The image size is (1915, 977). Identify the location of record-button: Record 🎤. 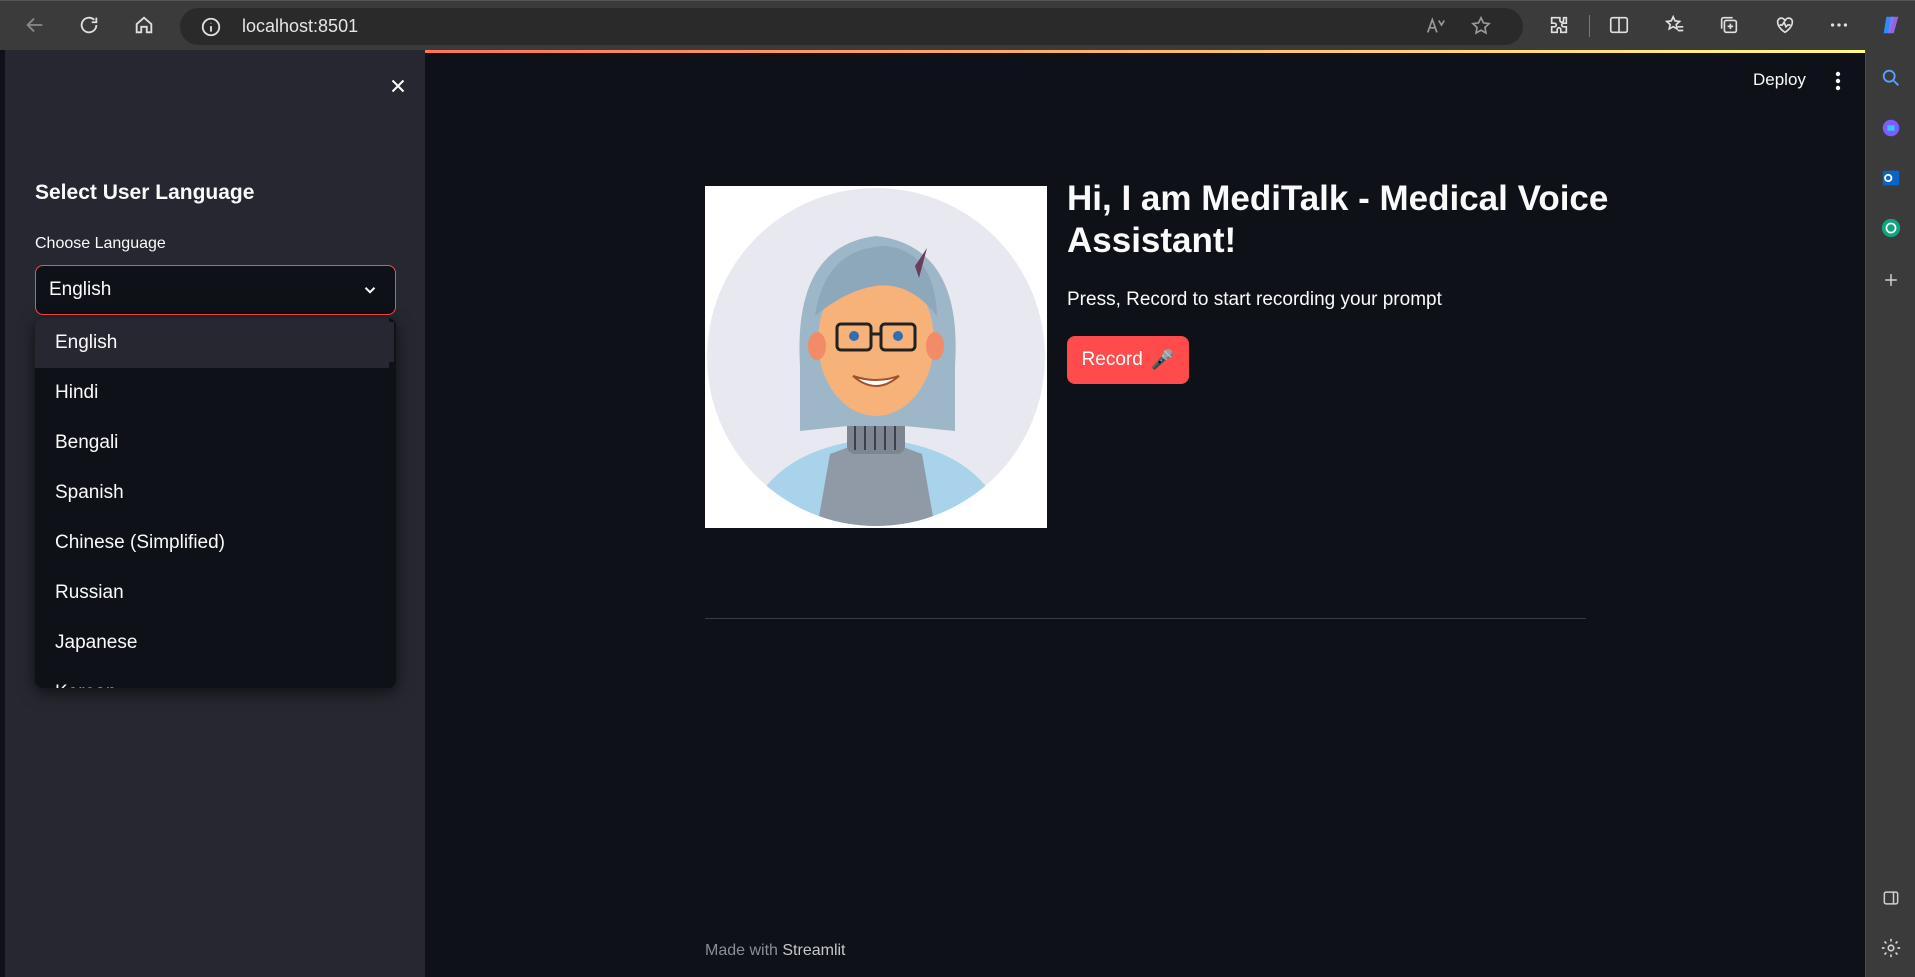
(1128, 360).